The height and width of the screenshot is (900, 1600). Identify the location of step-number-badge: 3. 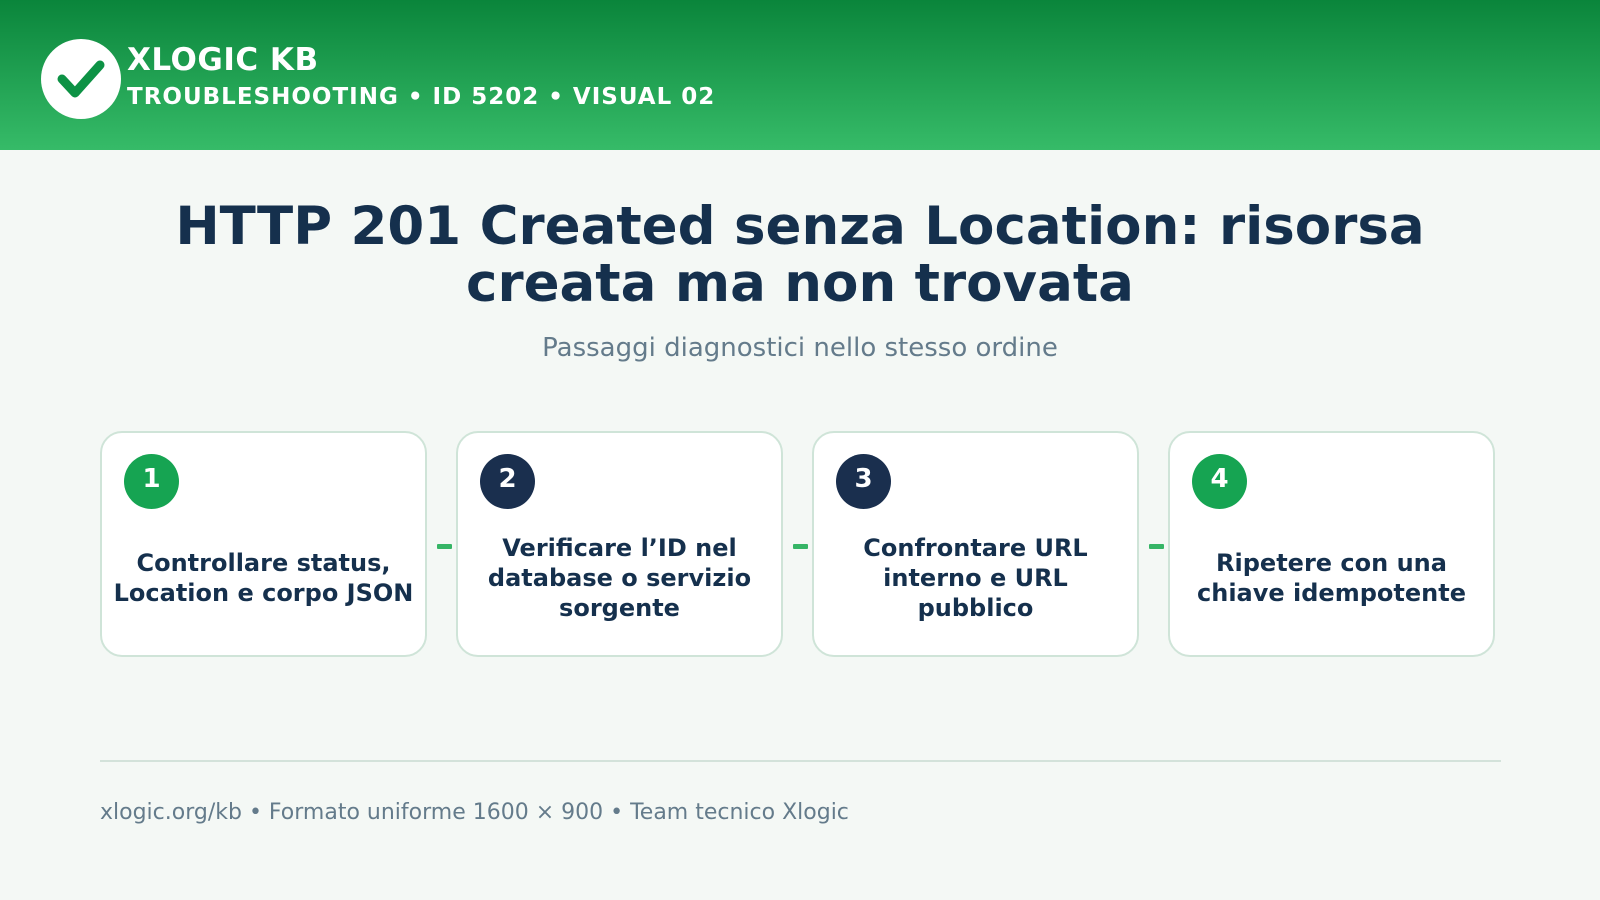
(863, 481).